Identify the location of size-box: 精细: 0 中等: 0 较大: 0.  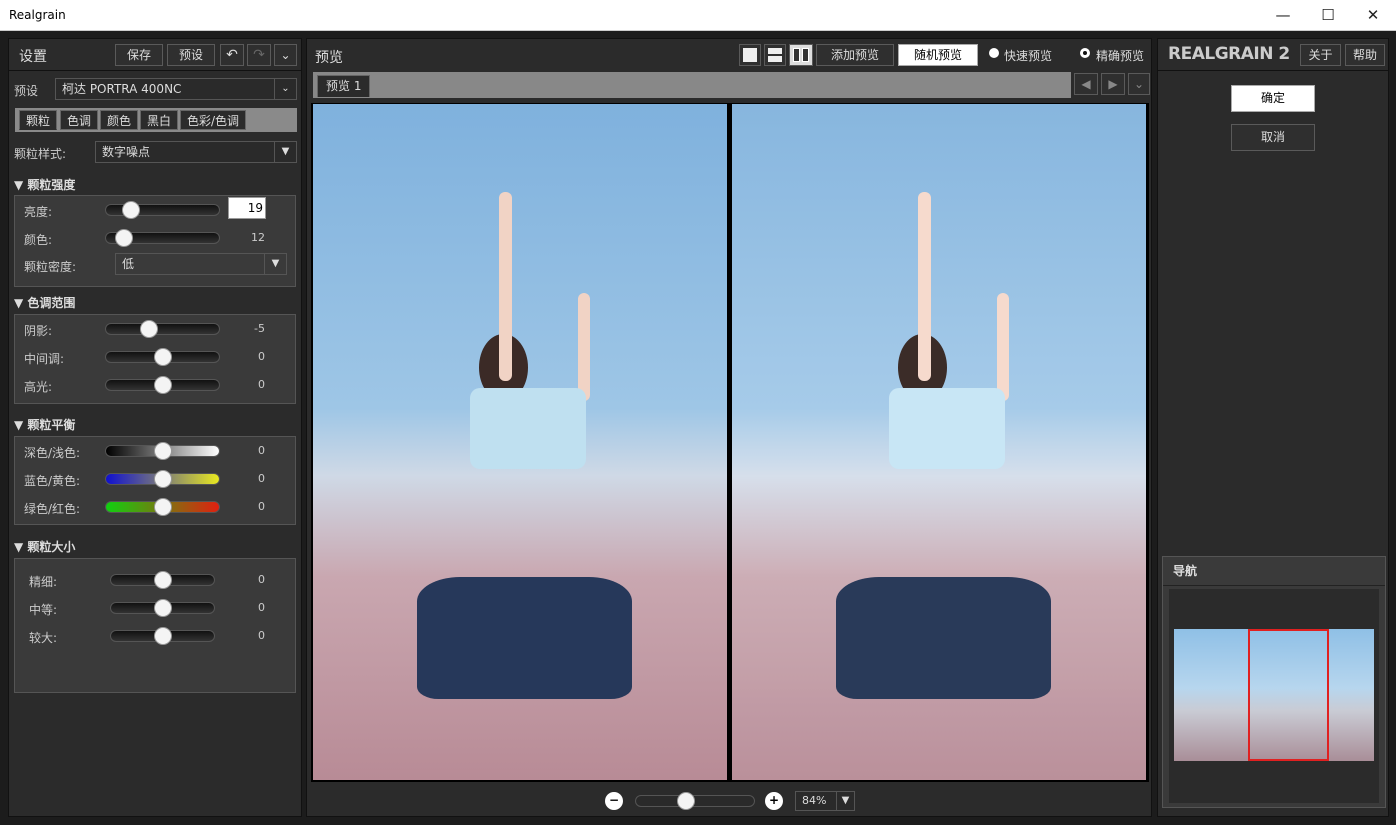
(155, 625).